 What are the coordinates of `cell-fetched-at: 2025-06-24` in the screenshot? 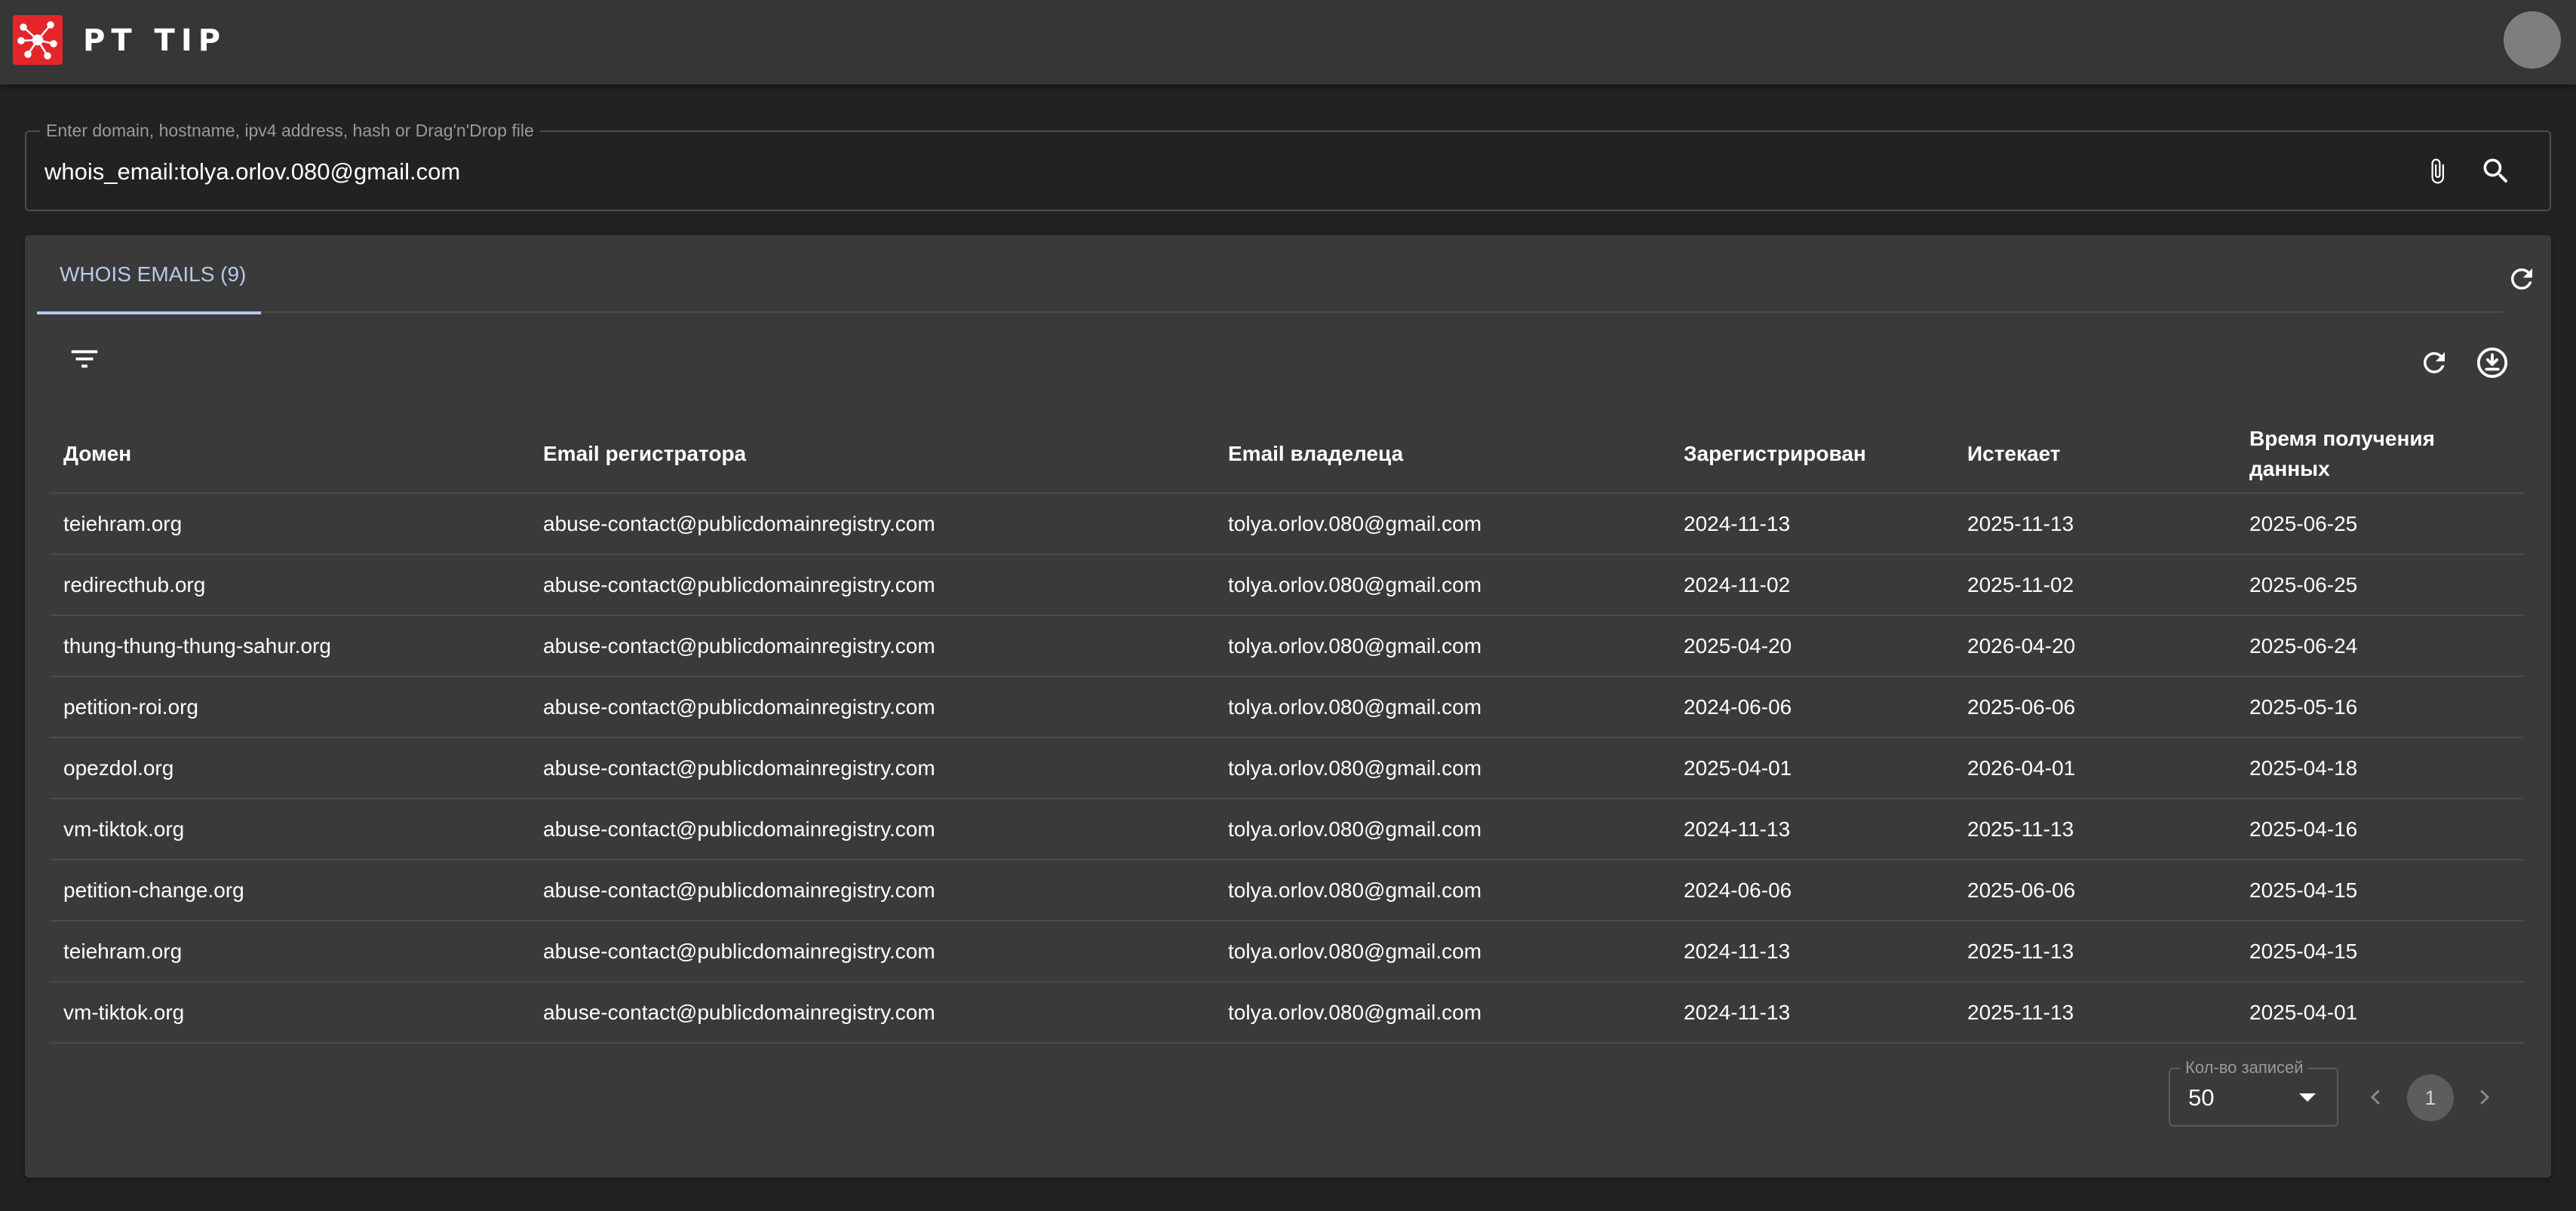 It's located at (2380, 646).